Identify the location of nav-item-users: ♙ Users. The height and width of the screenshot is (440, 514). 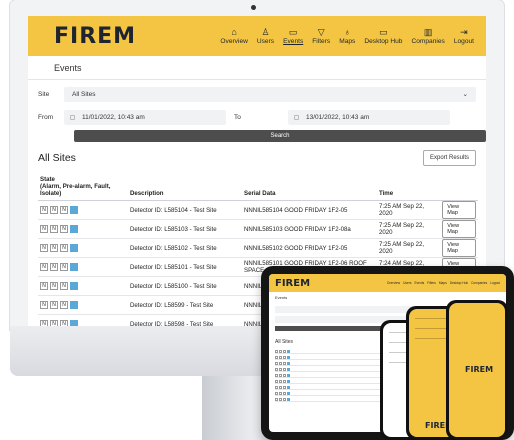
(265, 36).